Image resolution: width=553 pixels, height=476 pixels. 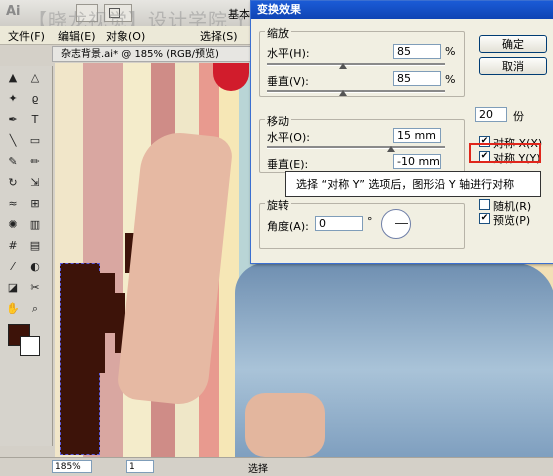 I want to click on highlight-box, so click(x=505, y=153).